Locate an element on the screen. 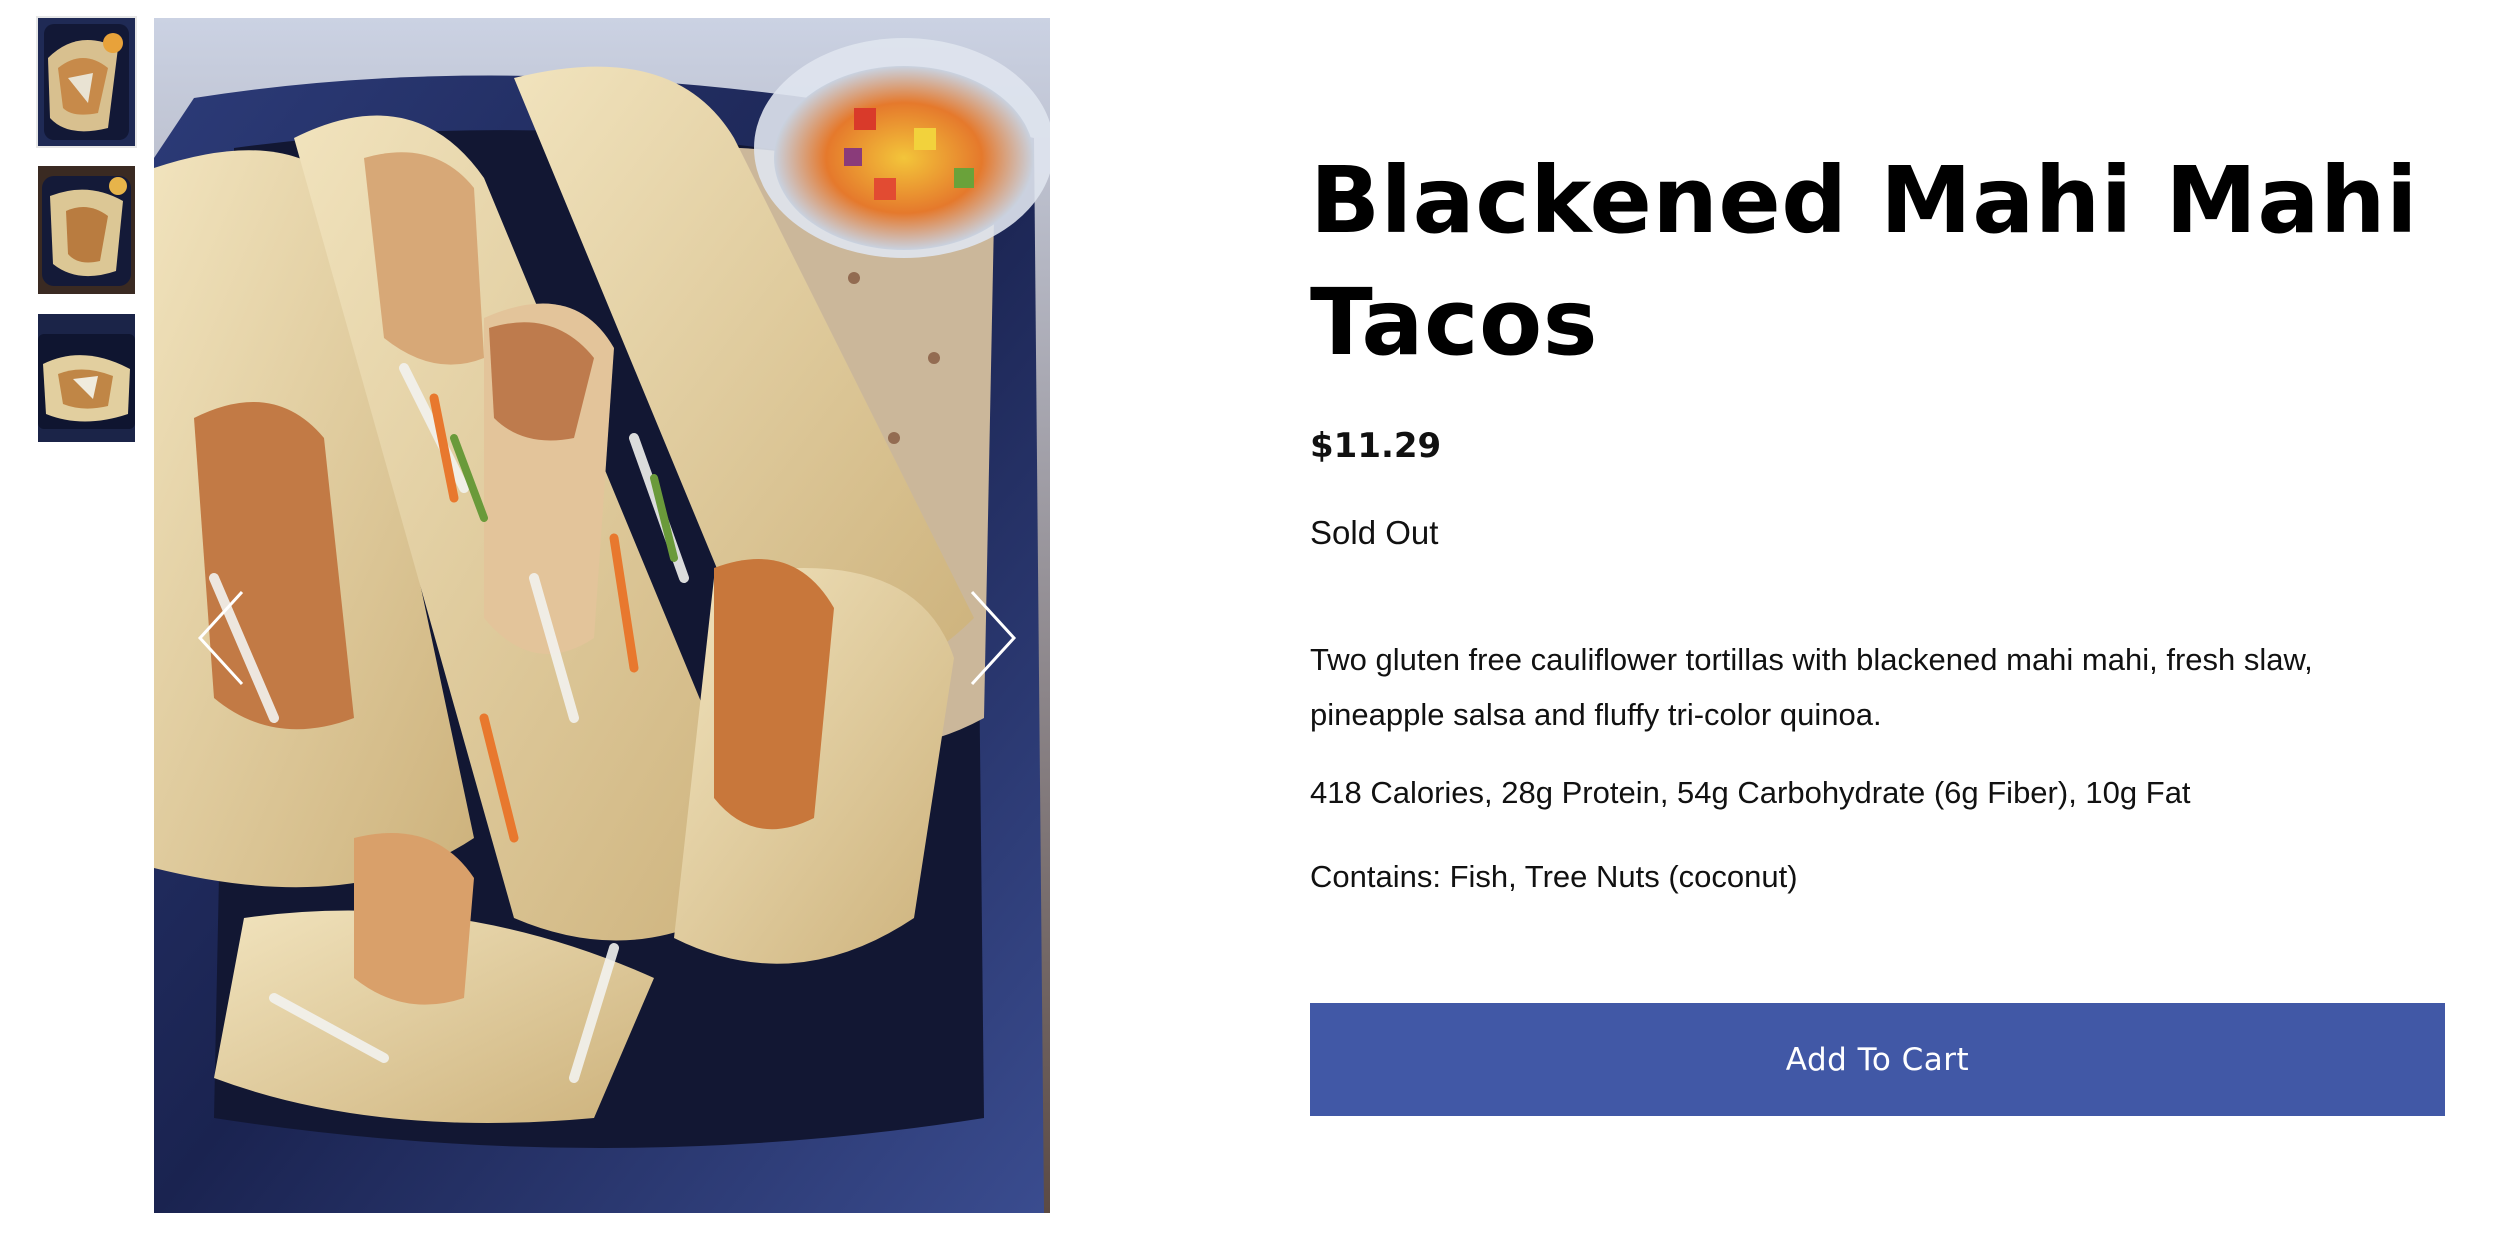  next-image-button is located at coordinates (990, 638).